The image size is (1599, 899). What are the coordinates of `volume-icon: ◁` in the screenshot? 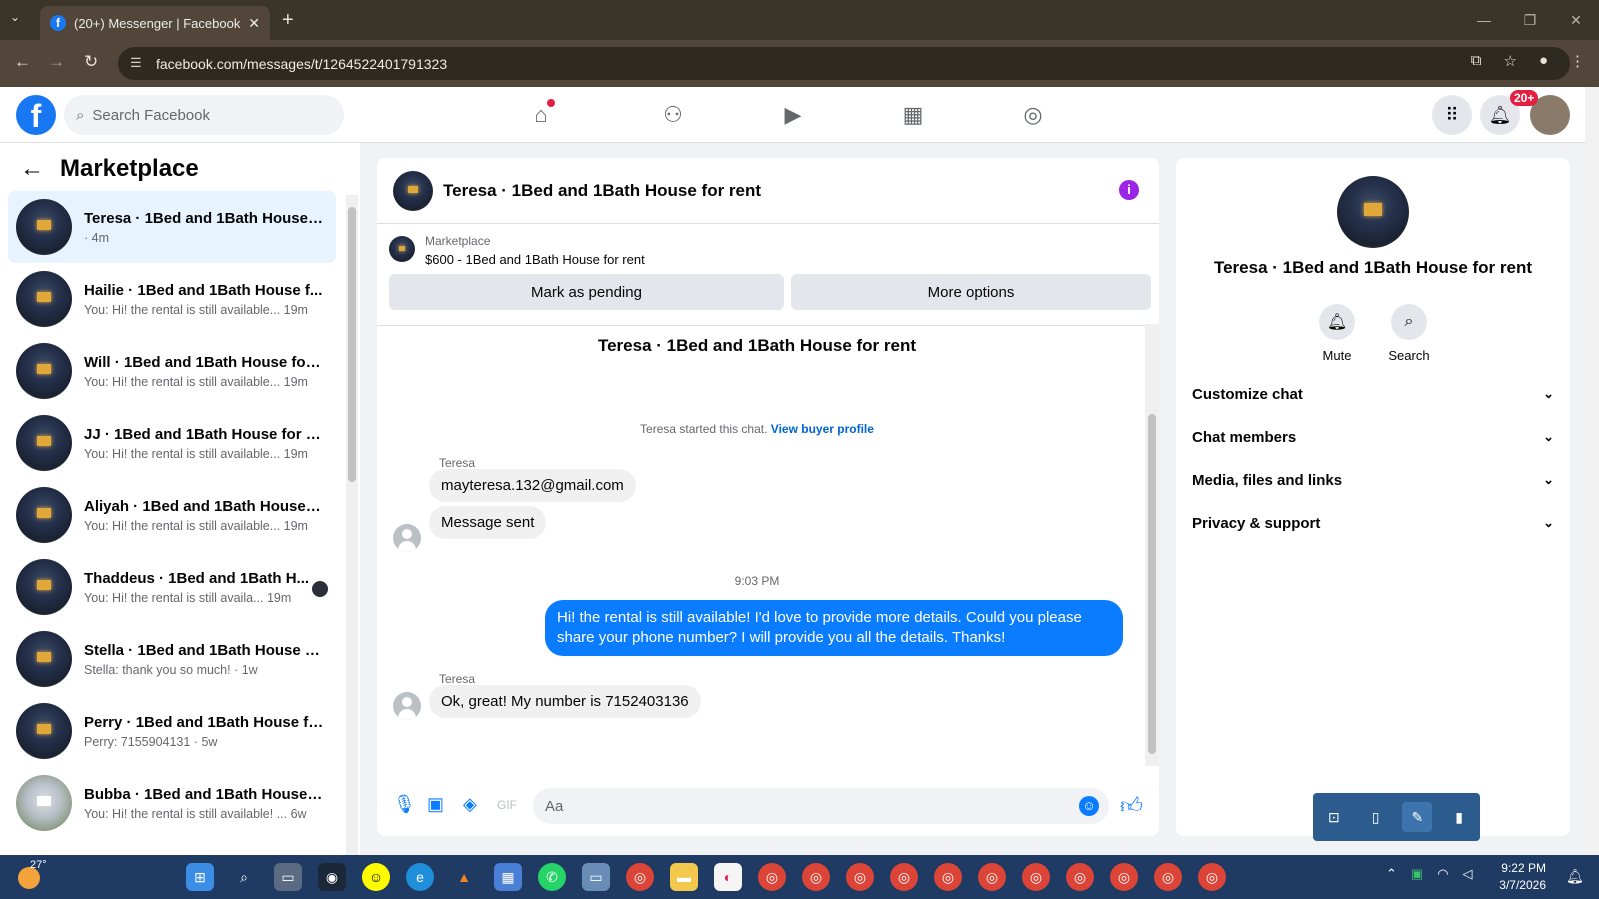 It's located at (1468, 874).